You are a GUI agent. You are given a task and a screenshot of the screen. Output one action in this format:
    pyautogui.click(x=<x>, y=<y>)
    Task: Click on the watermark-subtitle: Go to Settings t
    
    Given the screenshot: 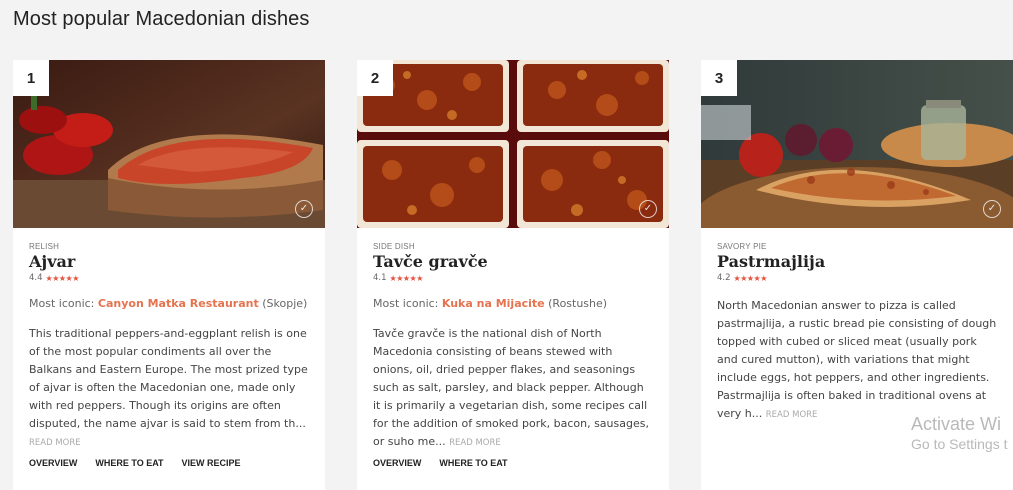 What is the action you would take?
    pyautogui.click(x=959, y=444)
    